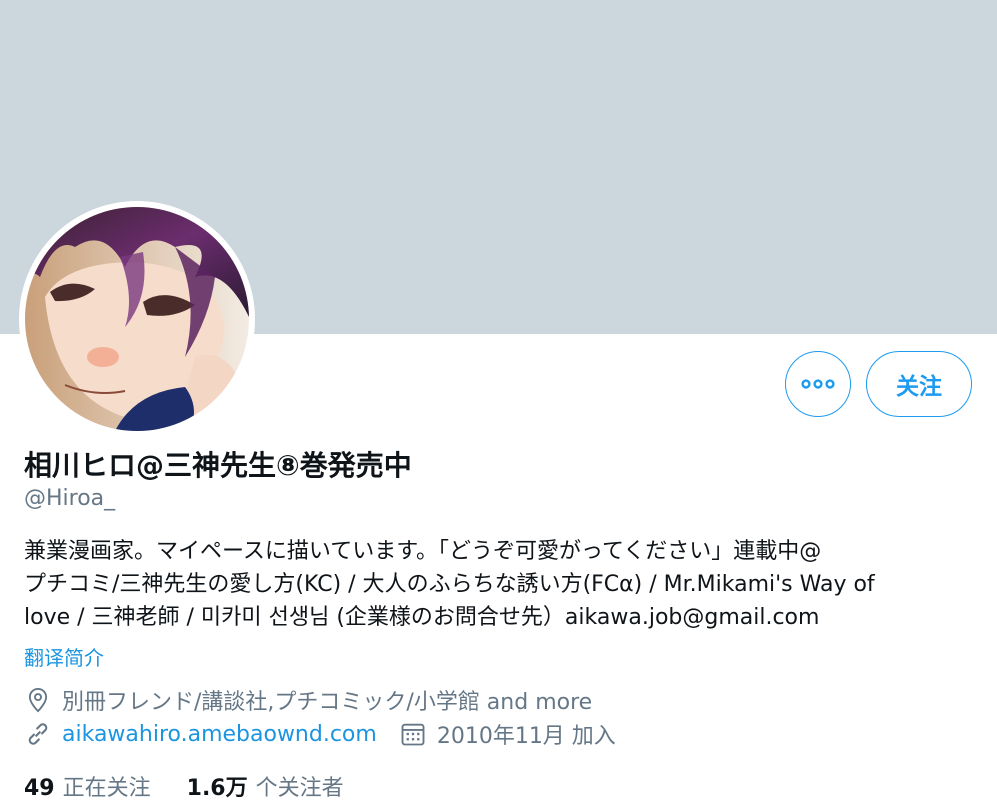  I want to click on location-pin-icon, so click(38, 700).